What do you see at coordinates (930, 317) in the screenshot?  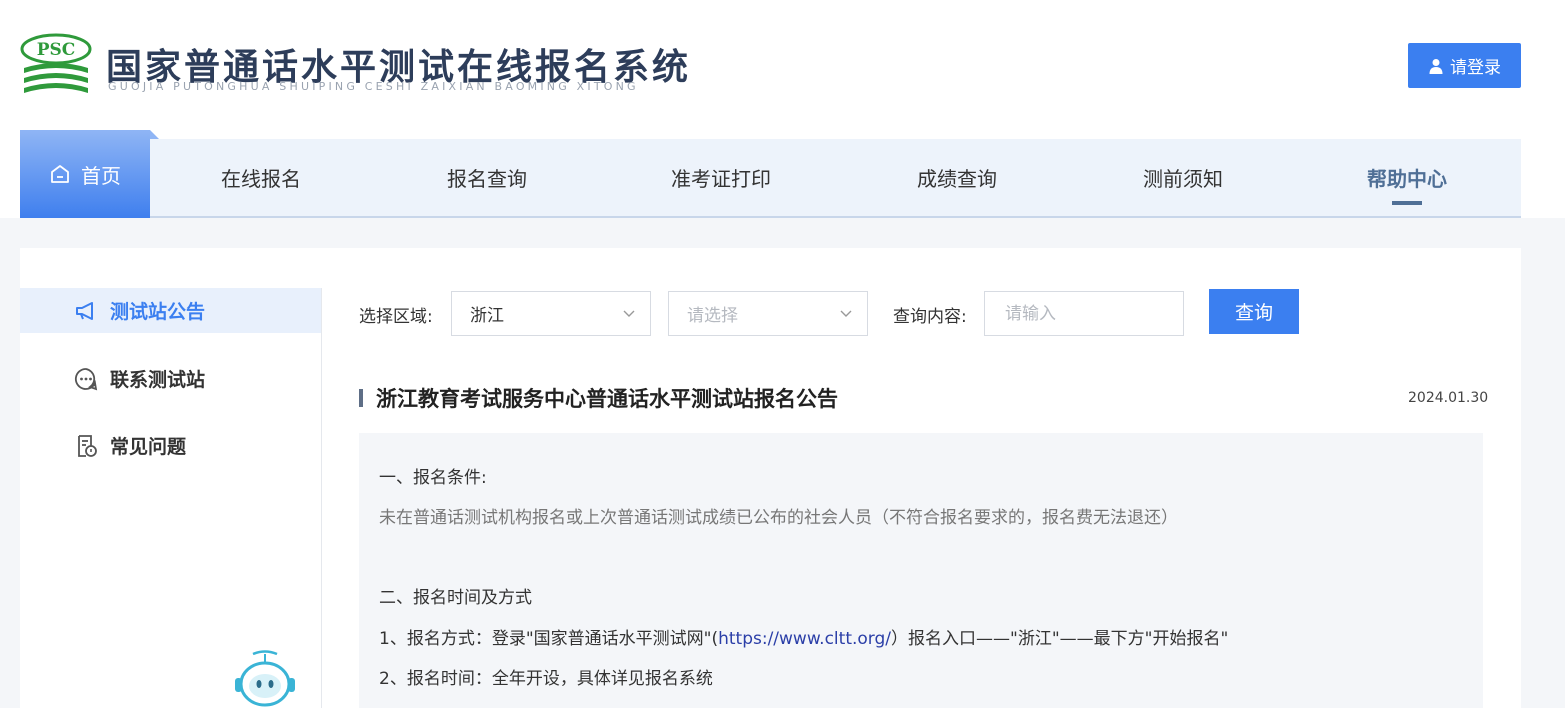 I see `content-label: 查询内容:` at bounding box center [930, 317].